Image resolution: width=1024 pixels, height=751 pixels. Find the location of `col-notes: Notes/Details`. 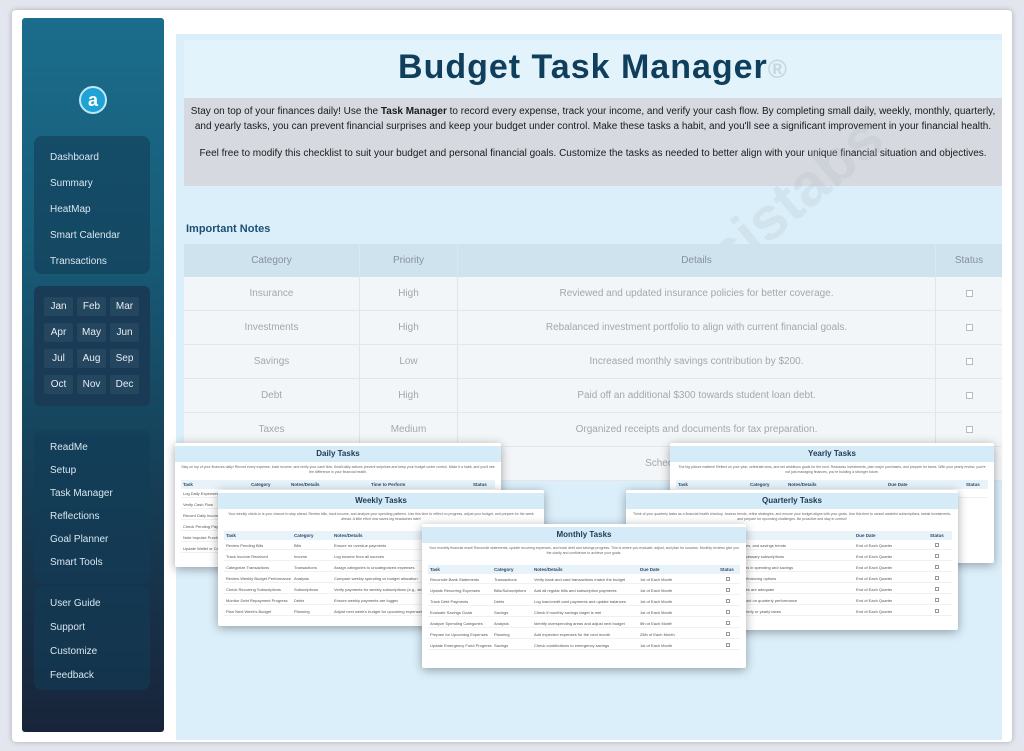

col-notes: Notes/Details is located at coordinates (548, 569).